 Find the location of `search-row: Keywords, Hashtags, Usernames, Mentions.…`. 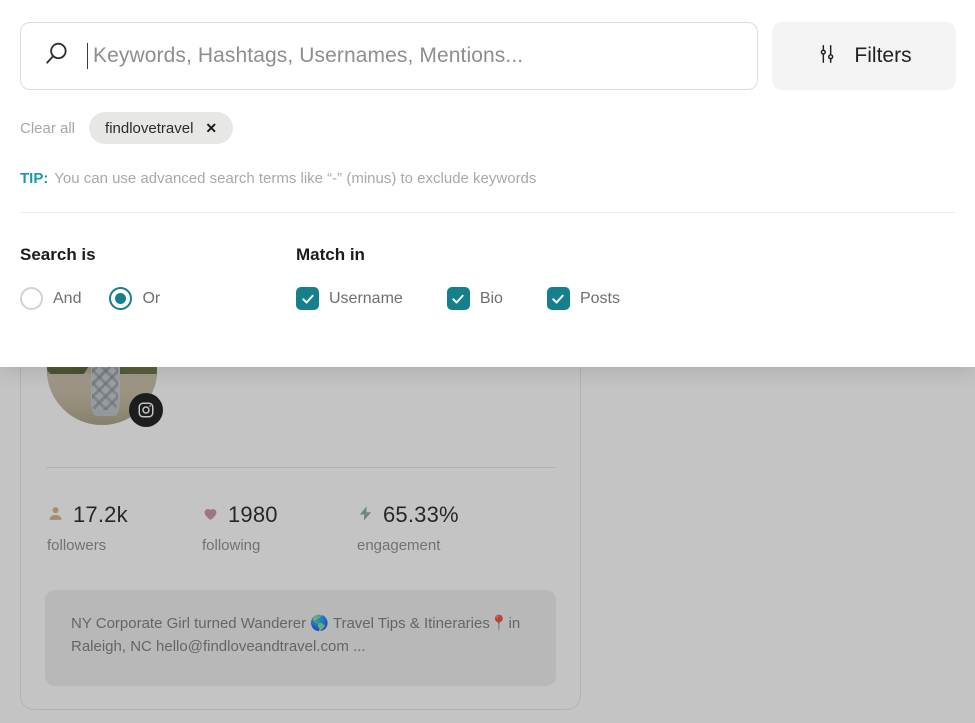

search-row: Keywords, Hashtags, Usernames, Mentions.… is located at coordinates (487, 45).